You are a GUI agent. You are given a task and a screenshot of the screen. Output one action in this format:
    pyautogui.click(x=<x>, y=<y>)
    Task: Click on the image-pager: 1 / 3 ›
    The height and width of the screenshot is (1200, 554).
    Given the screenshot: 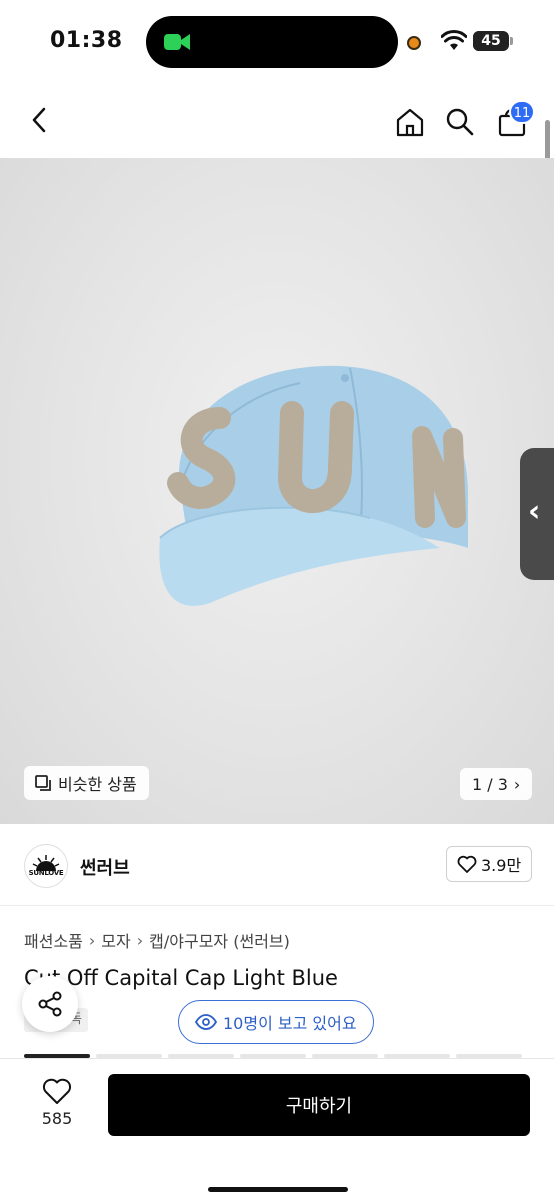 What is the action you would take?
    pyautogui.click(x=496, y=784)
    